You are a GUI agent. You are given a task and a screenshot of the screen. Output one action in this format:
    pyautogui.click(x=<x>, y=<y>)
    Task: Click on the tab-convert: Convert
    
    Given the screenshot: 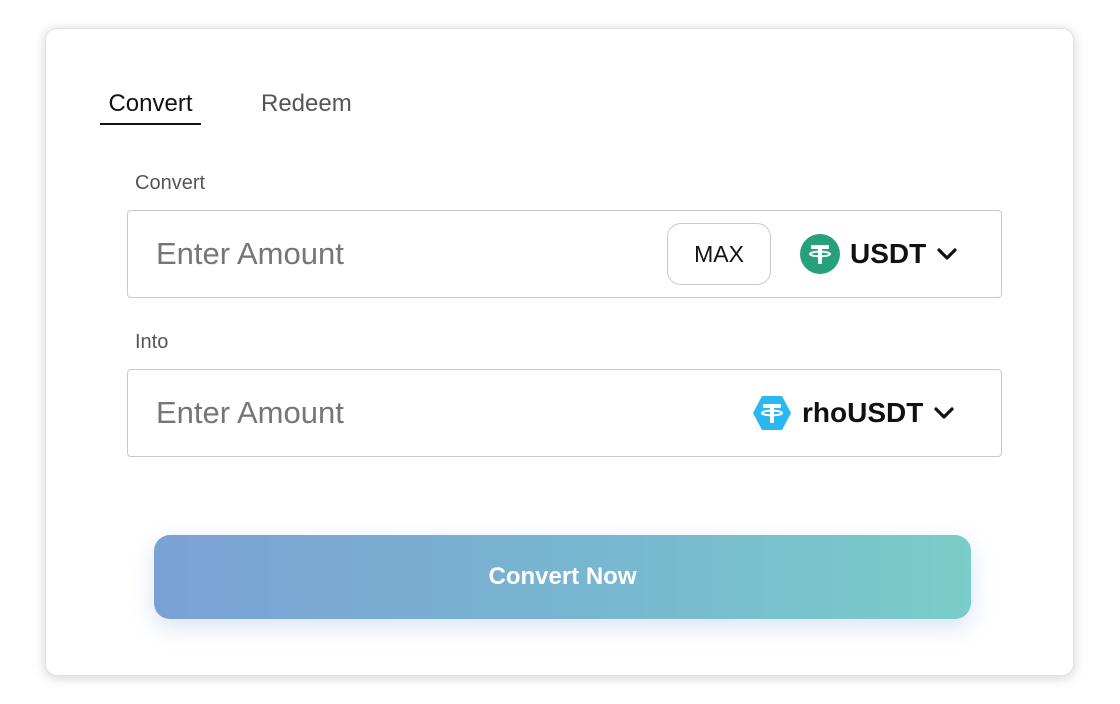 What is the action you would take?
    pyautogui.click(x=150, y=106)
    